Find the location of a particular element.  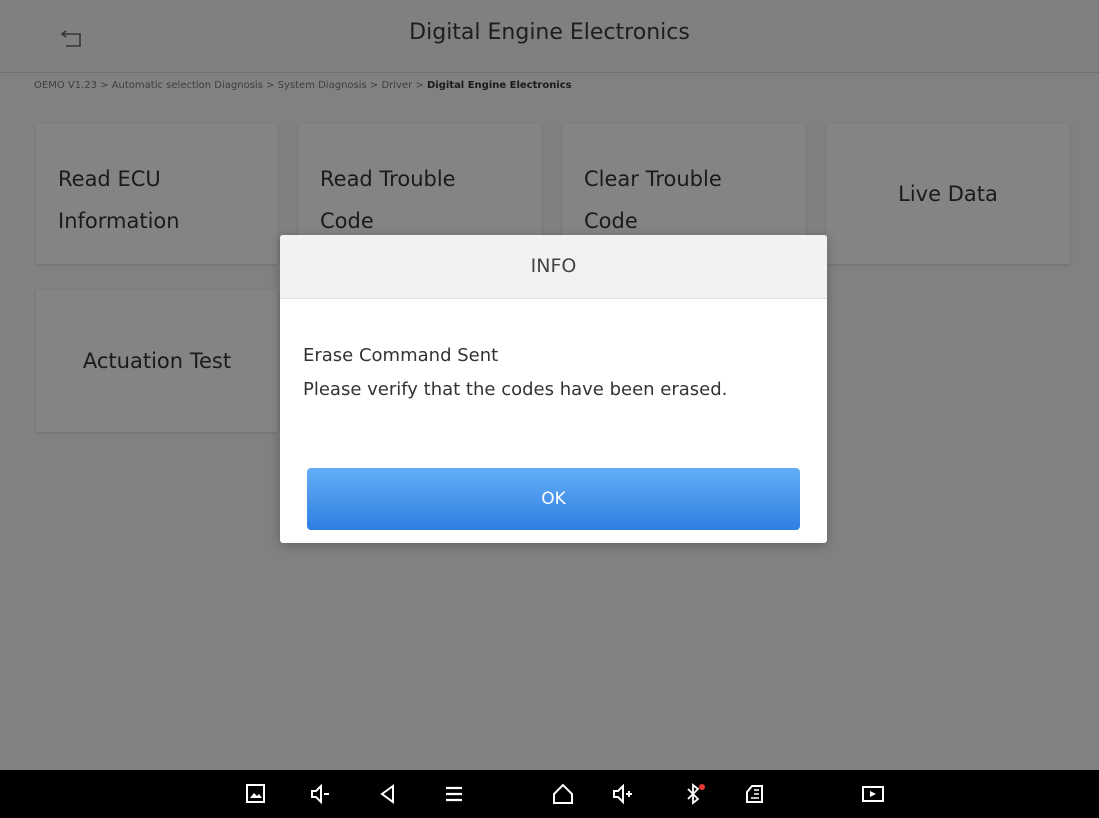

dialog-message-line1: Erase Command Sent is located at coordinates (401, 355).